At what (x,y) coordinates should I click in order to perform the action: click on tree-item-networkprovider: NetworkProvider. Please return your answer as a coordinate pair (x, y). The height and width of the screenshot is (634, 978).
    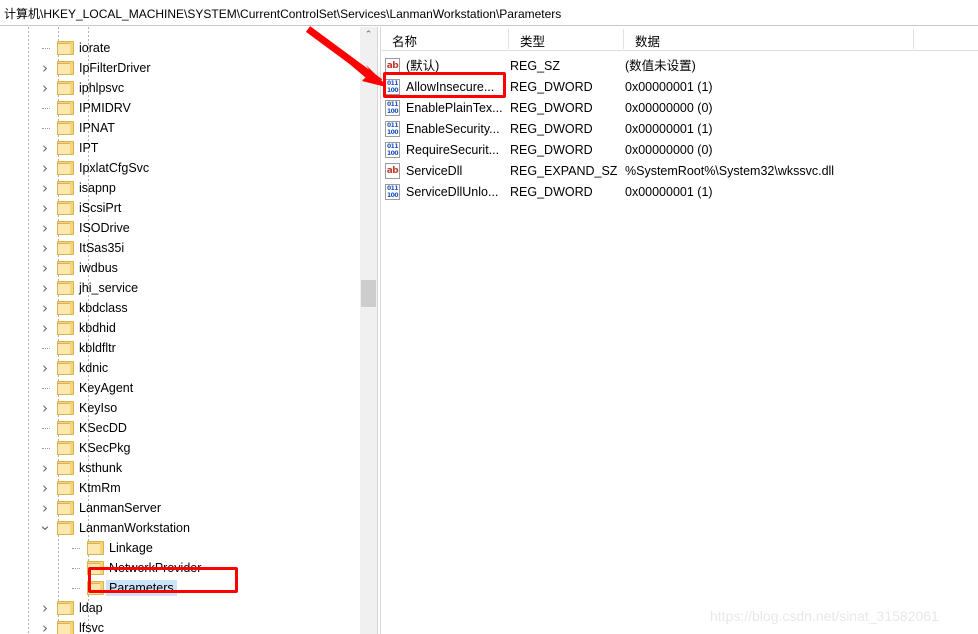
    Looking at the image, I should click on (179, 568).